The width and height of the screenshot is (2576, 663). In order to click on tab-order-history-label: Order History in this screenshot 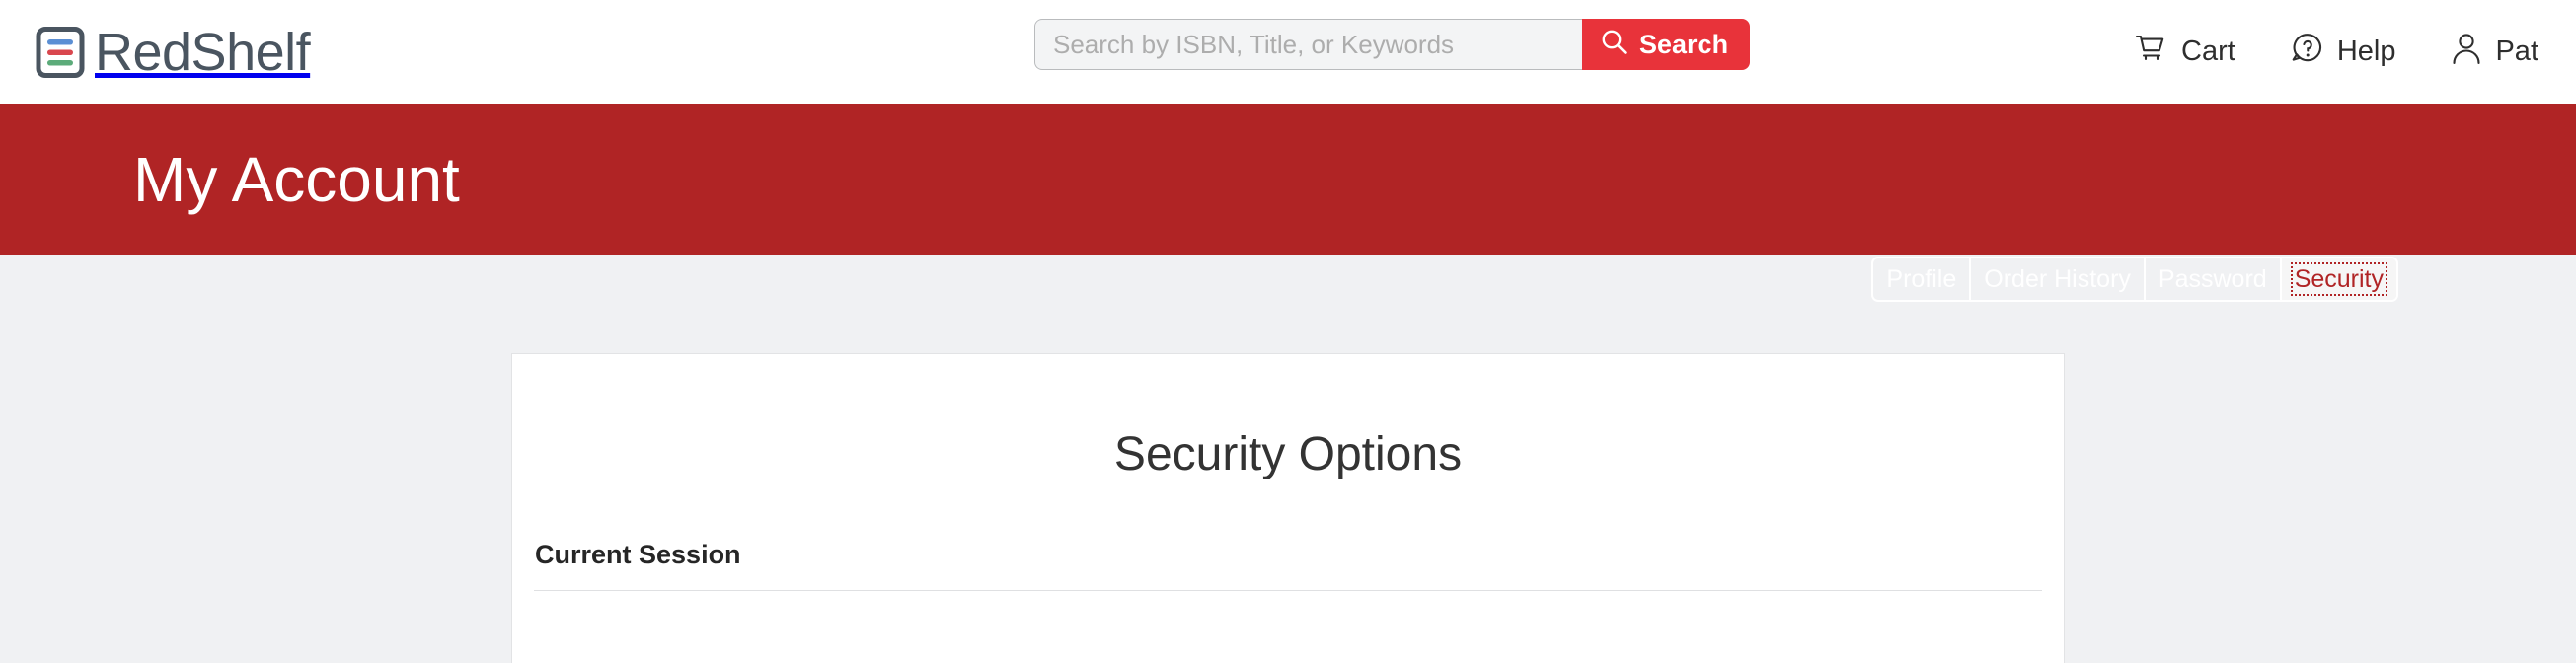, I will do `click(2057, 278)`.